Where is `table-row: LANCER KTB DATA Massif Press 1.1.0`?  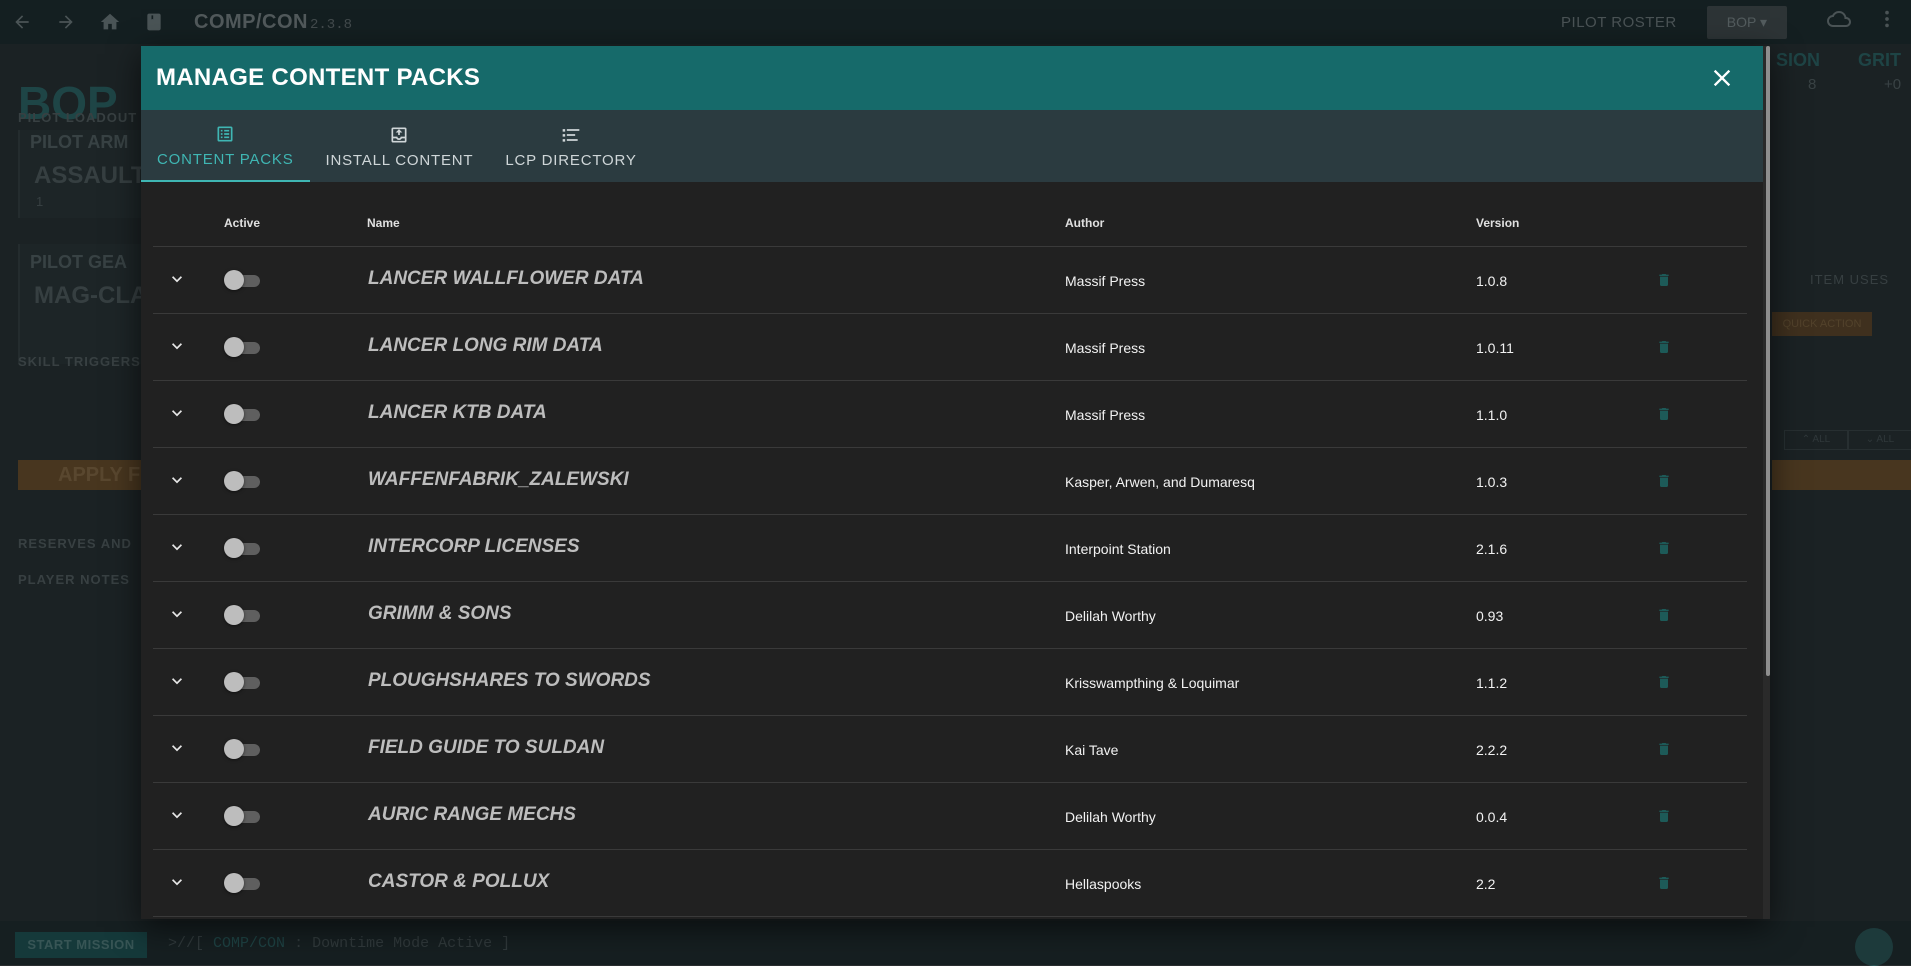
table-row: LANCER KTB DATA Massif Press 1.1.0 is located at coordinates (950, 414).